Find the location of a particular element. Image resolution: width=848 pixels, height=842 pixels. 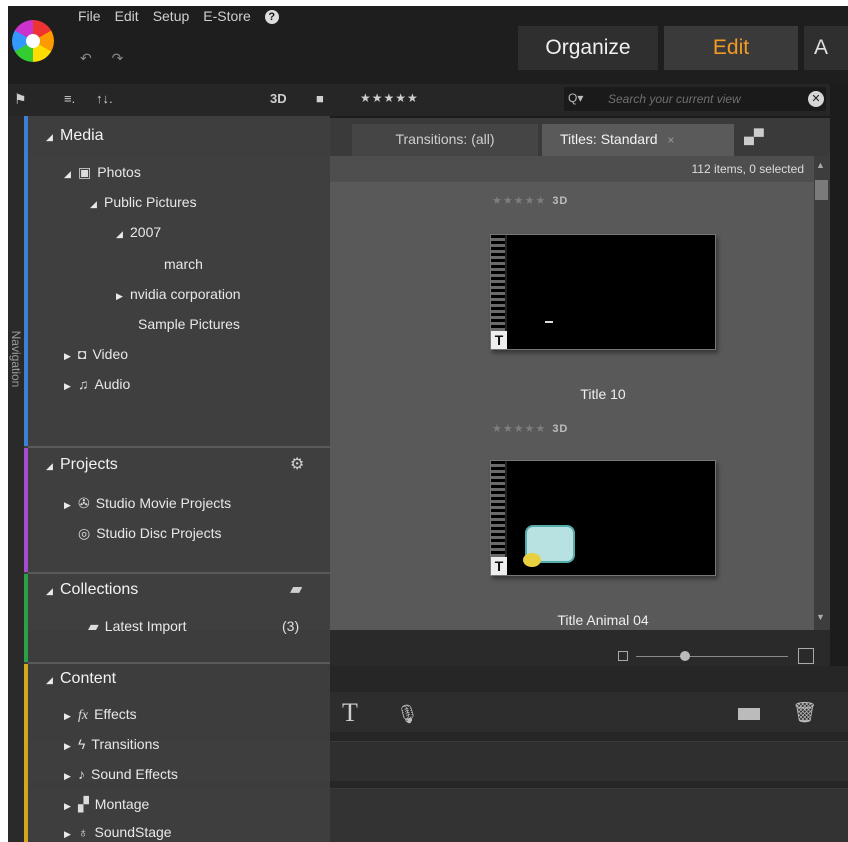

browser-scrollbar is located at coordinates (822, 393).